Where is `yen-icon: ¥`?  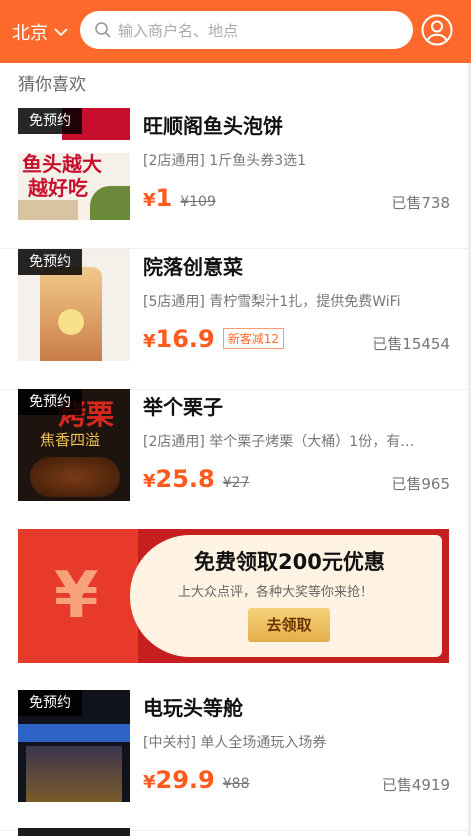 yen-icon: ¥ is located at coordinates (76, 596).